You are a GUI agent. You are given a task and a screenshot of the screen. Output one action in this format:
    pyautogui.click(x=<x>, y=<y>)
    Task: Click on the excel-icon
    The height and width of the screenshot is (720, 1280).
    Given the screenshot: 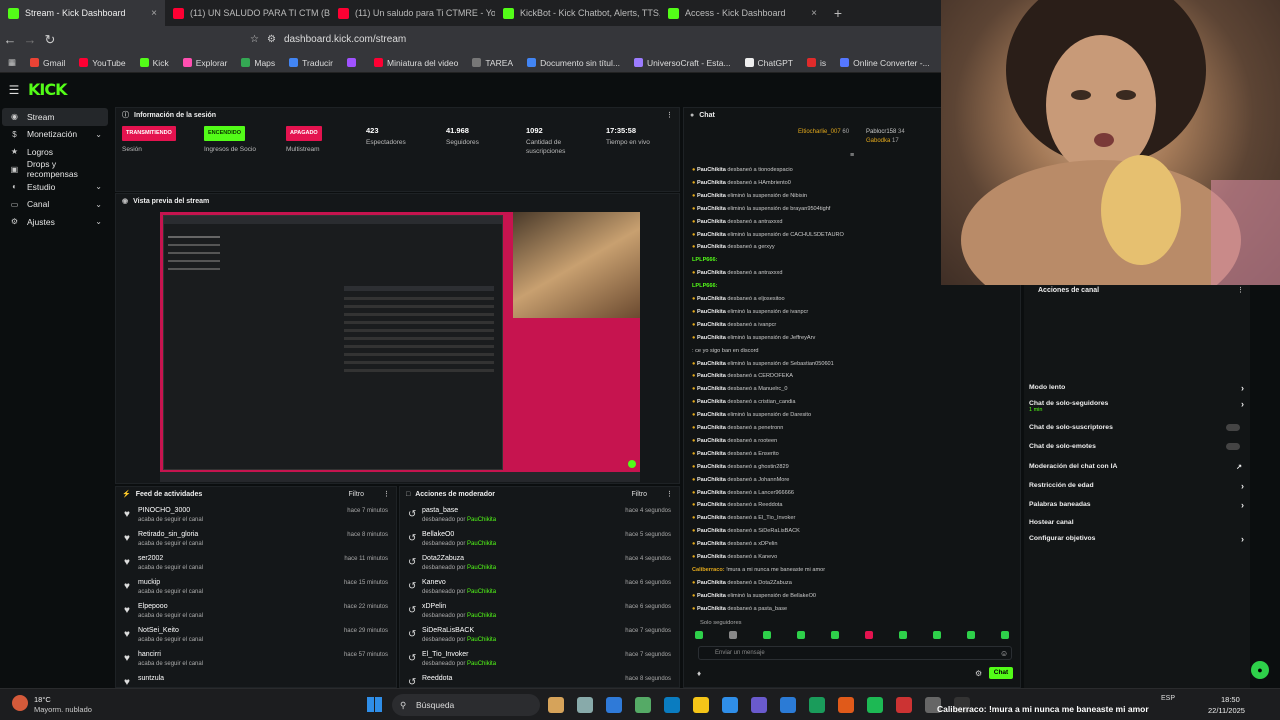 What is the action you would take?
    pyautogui.click(x=817, y=705)
    